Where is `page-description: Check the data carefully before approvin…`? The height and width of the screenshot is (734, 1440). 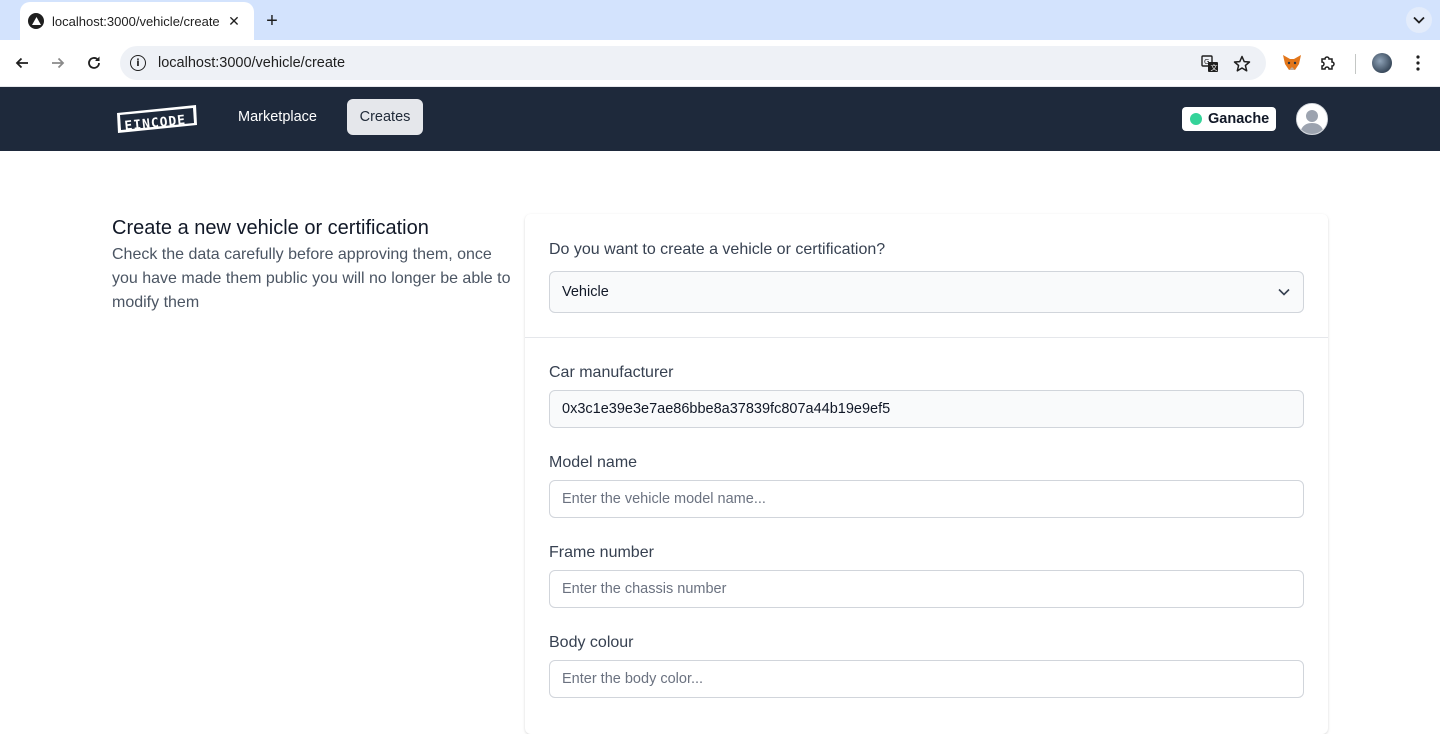
page-description: Check the data carefully before approvin… is located at coordinates (311, 278).